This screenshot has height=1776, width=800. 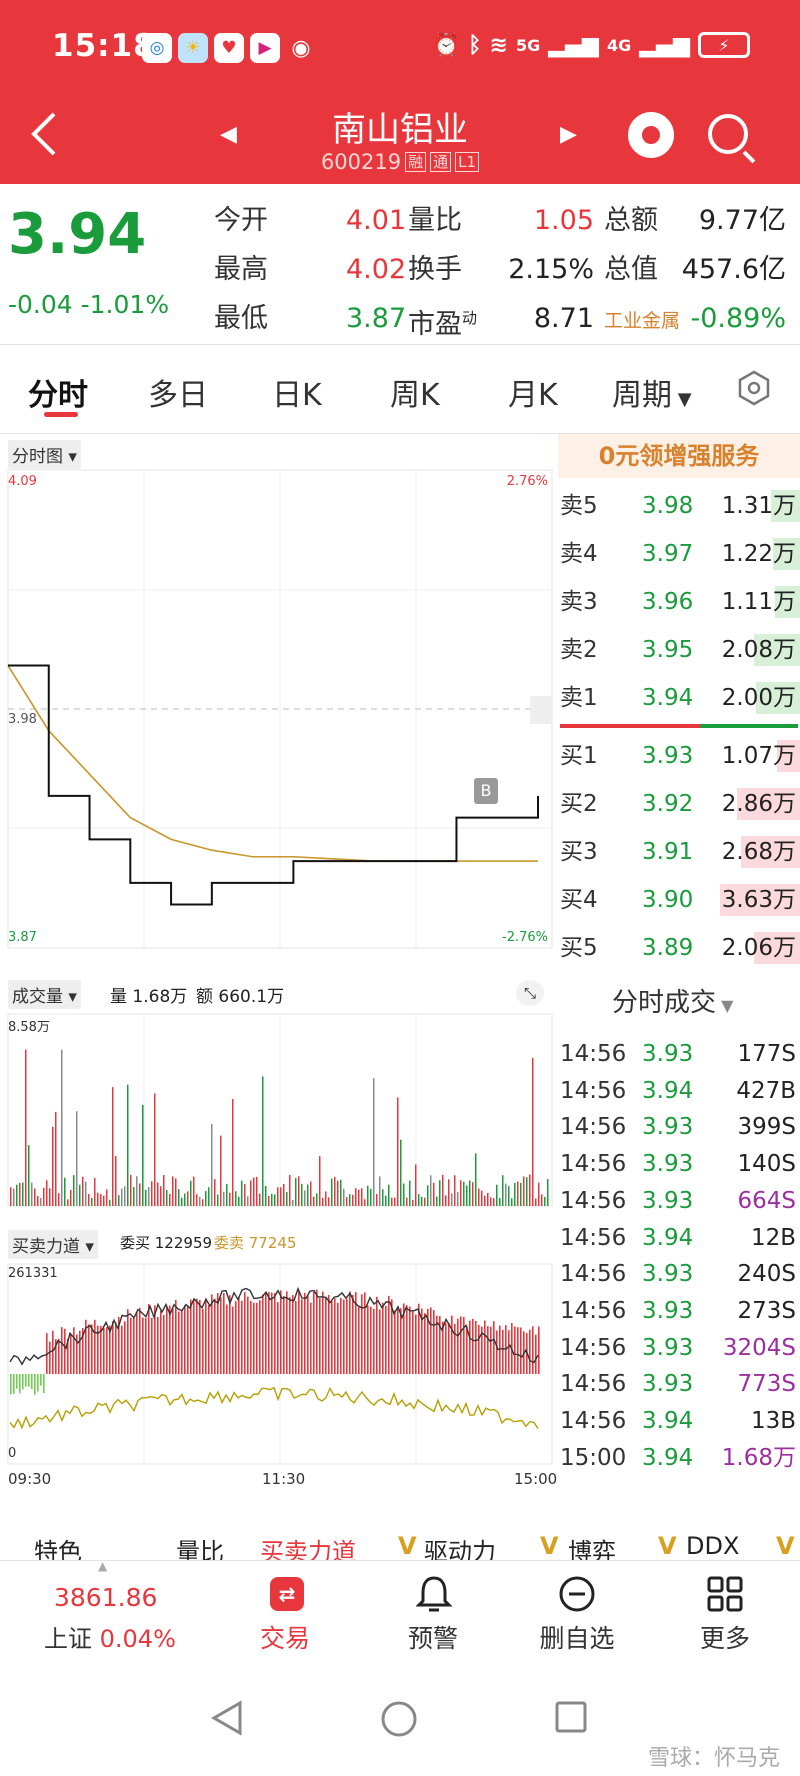 I want to click on fullscreen-icon: ⤡, so click(x=530, y=993).